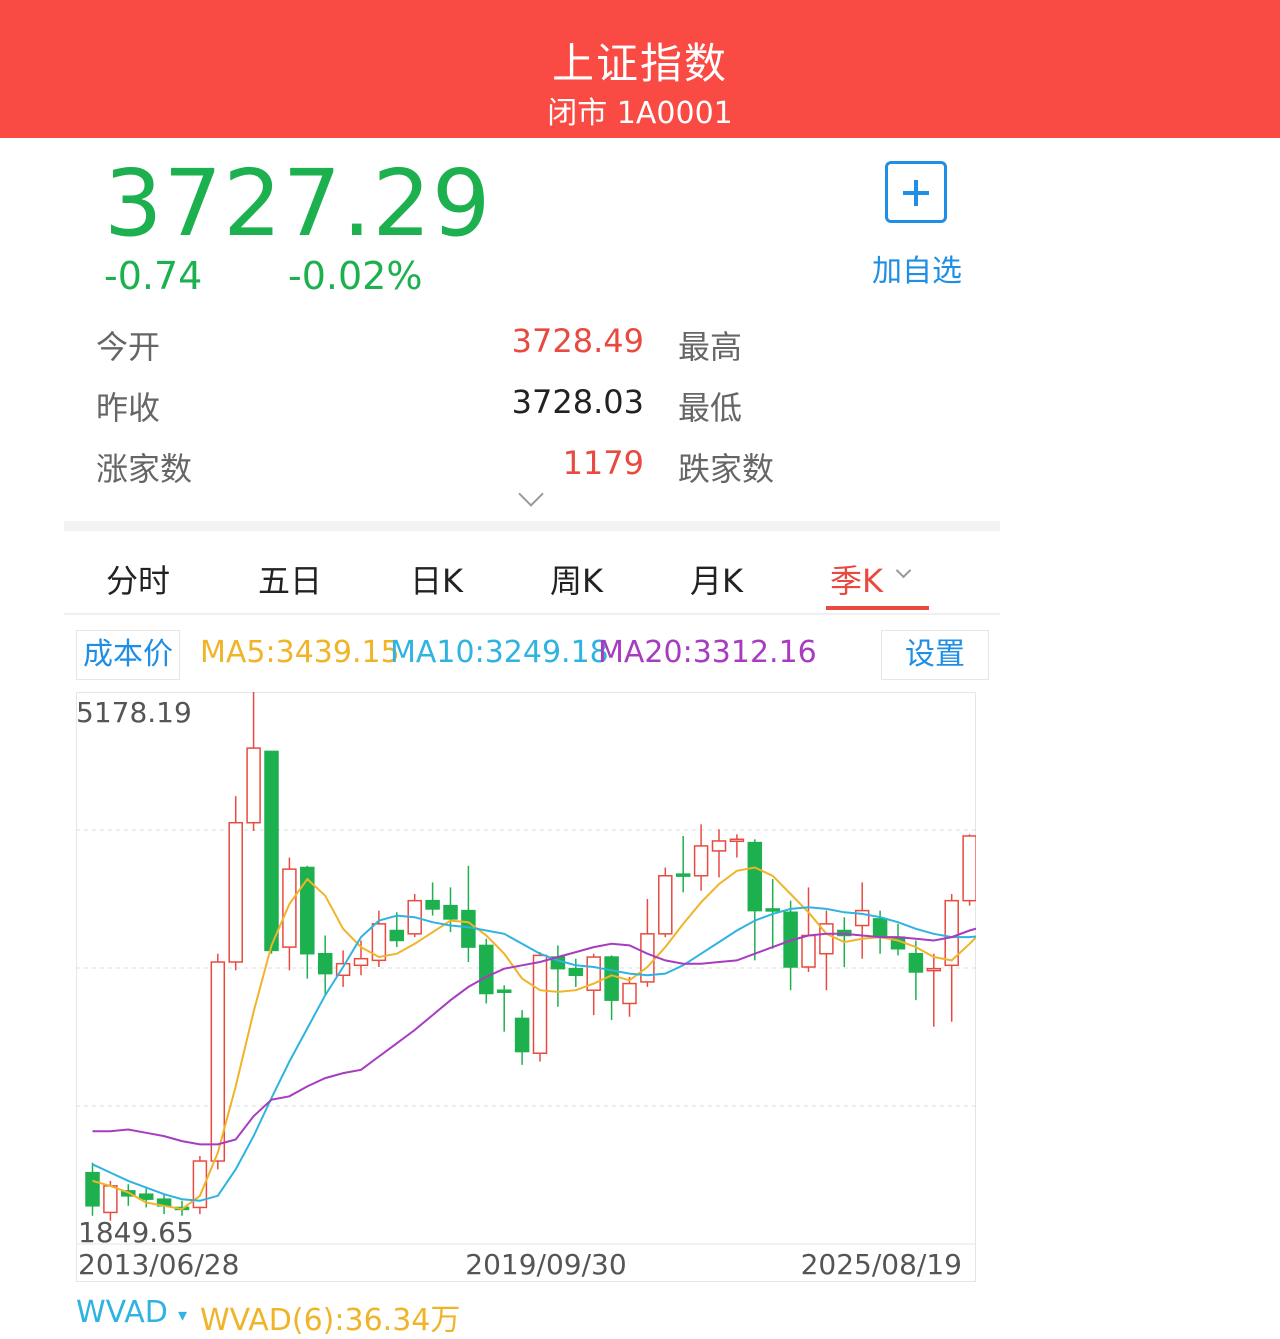  What do you see at coordinates (917, 268) in the screenshot?
I see `add-watchlist-label: 加自选` at bounding box center [917, 268].